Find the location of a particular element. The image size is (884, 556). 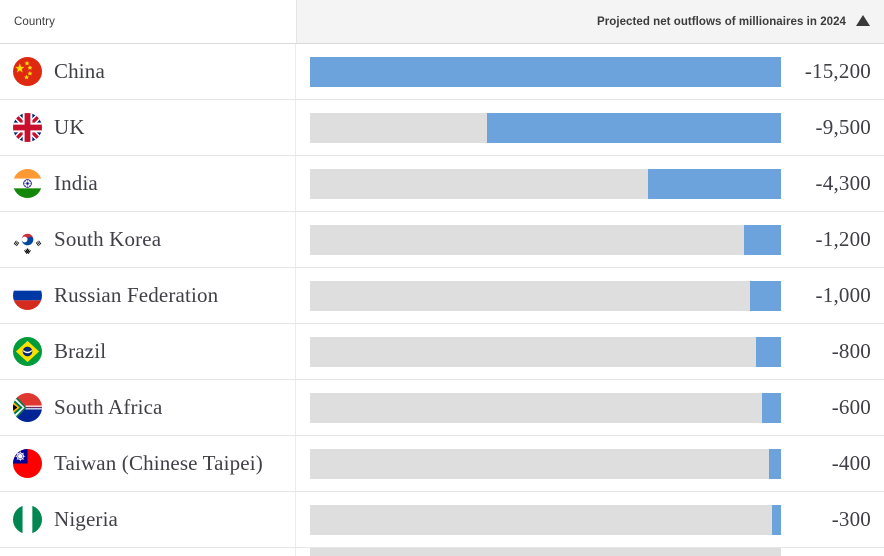

metric-cell: -400 is located at coordinates (590, 463).